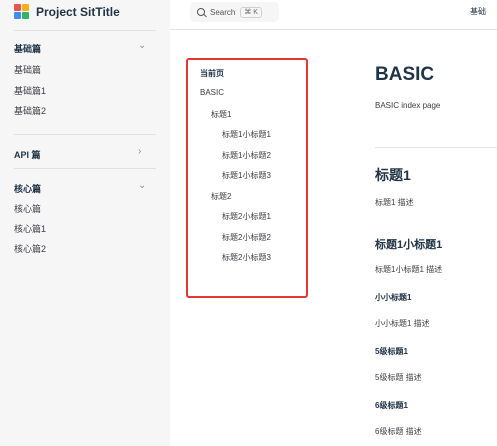 This screenshot has height=446, width=497. Describe the element at coordinates (405, 74) in the screenshot. I see `page-title: BASIC` at that location.